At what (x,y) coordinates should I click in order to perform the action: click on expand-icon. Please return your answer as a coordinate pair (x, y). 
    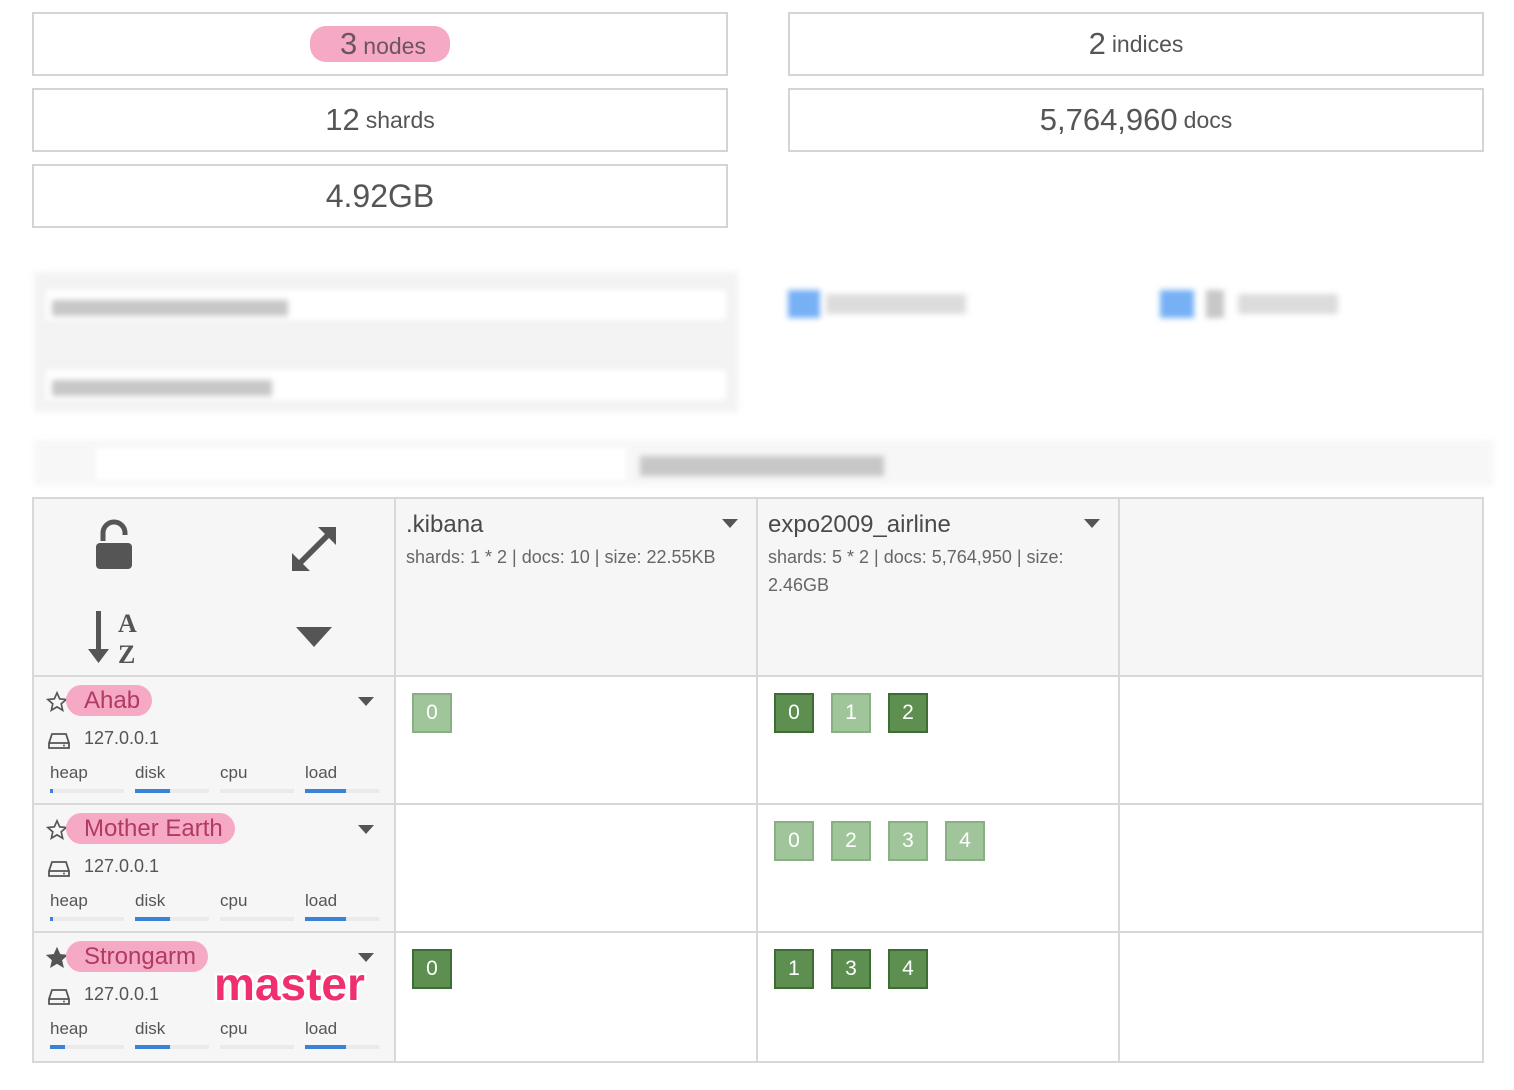
    Looking at the image, I should click on (314, 549).